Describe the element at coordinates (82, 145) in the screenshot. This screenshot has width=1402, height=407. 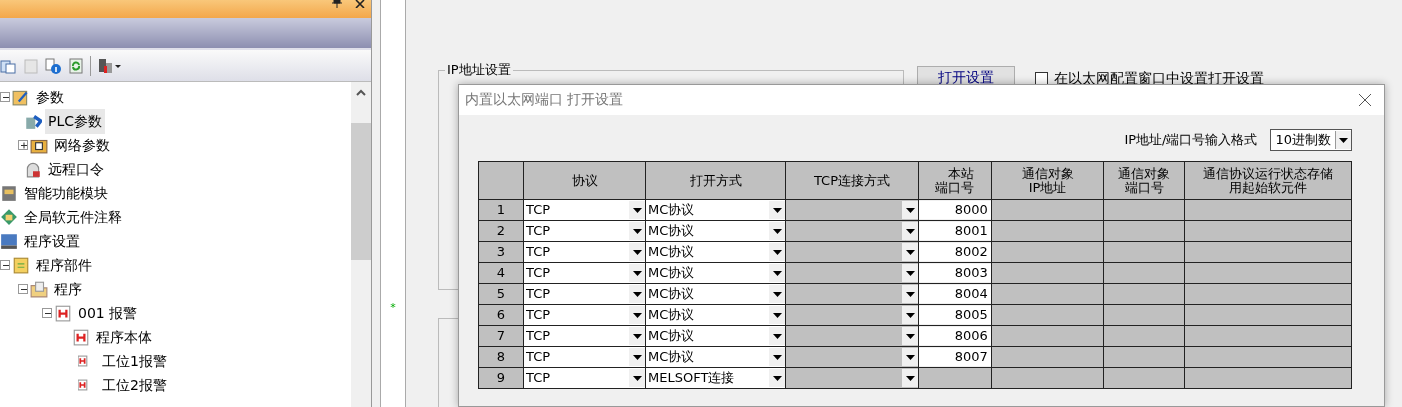
I see `tree-item: 网络参数` at that location.